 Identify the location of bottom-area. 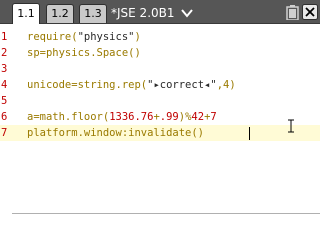
(160, 227).